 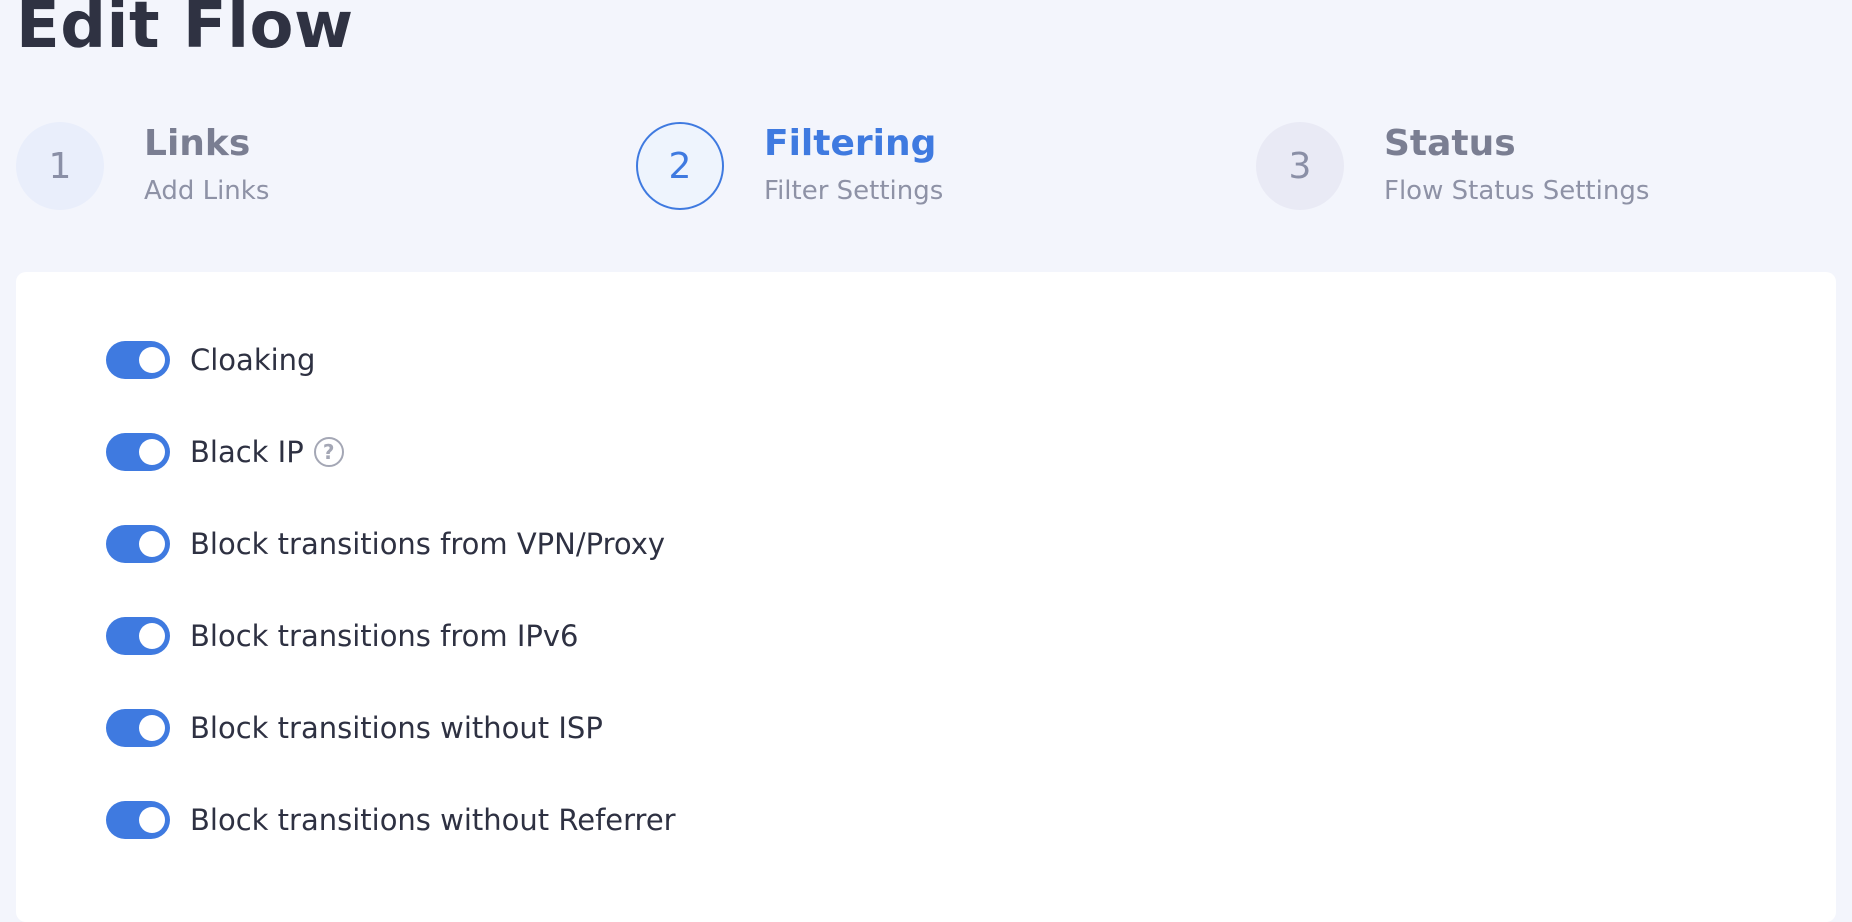 I want to click on step-number-circle: 1, so click(x=60, y=166).